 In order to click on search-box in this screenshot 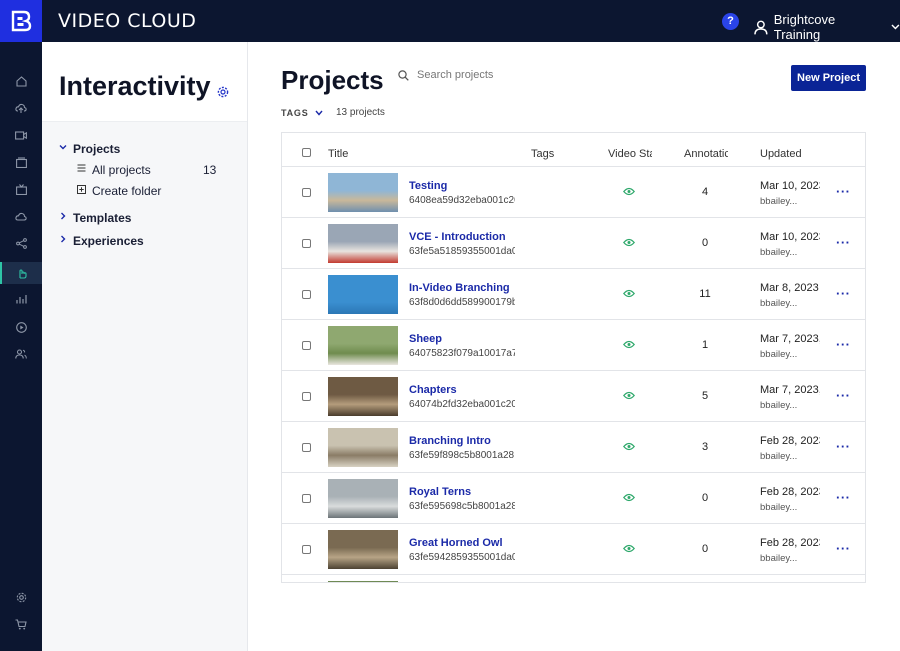, I will do `click(507, 75)`.